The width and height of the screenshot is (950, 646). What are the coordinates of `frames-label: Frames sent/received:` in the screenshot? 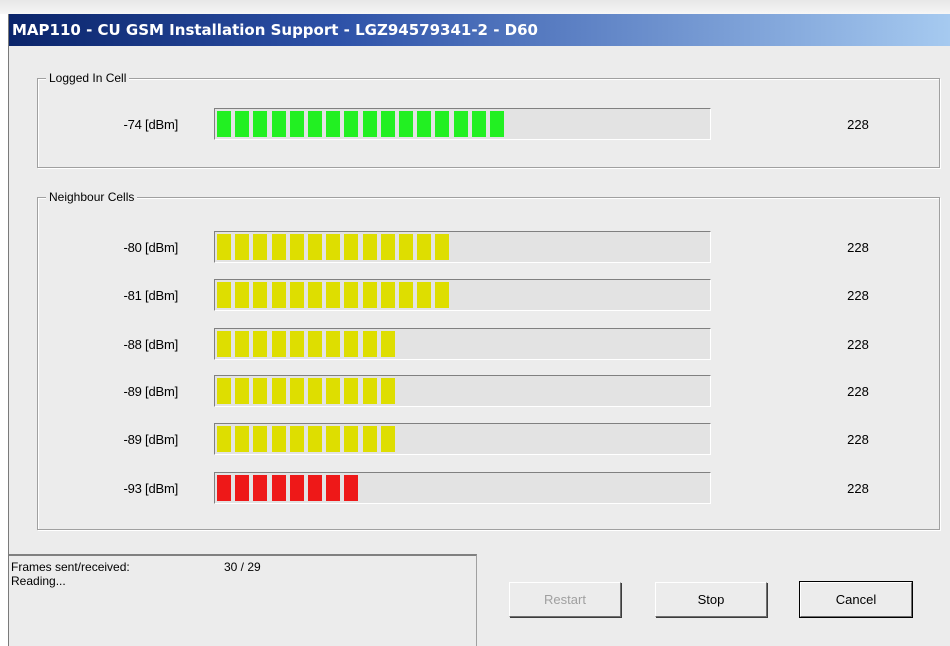 It's located at (70, 567).